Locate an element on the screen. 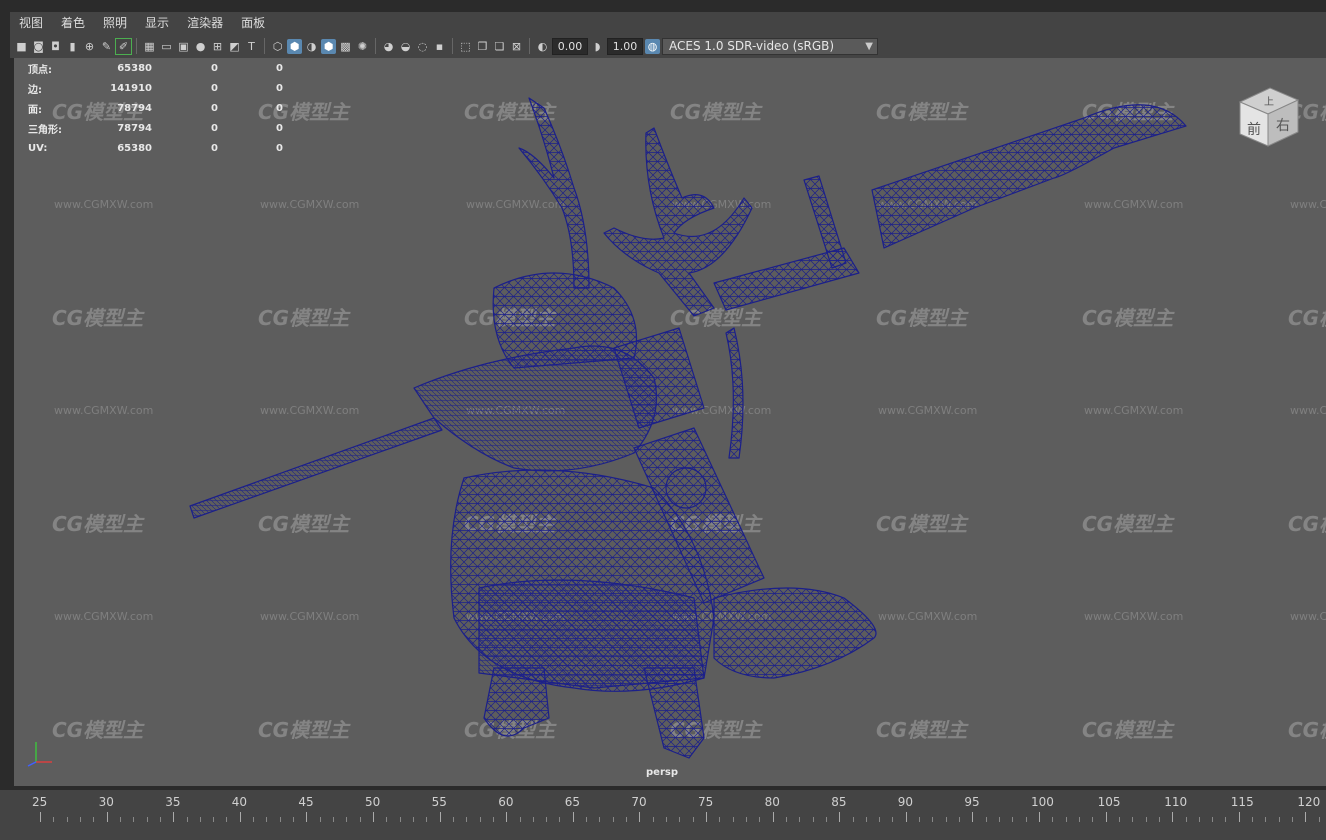  isolate-select-icon: ⬚ is located at coordinates (465, 46).